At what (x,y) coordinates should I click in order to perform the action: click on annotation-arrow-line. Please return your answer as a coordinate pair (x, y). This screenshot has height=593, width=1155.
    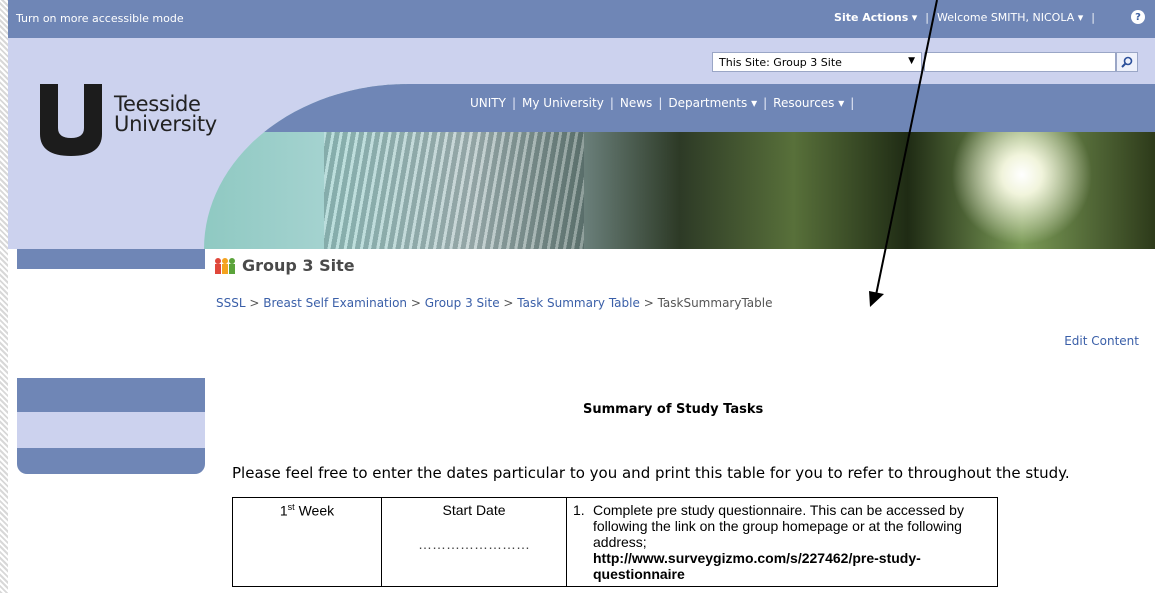
    Looking at the image, I should click on (906, 148).